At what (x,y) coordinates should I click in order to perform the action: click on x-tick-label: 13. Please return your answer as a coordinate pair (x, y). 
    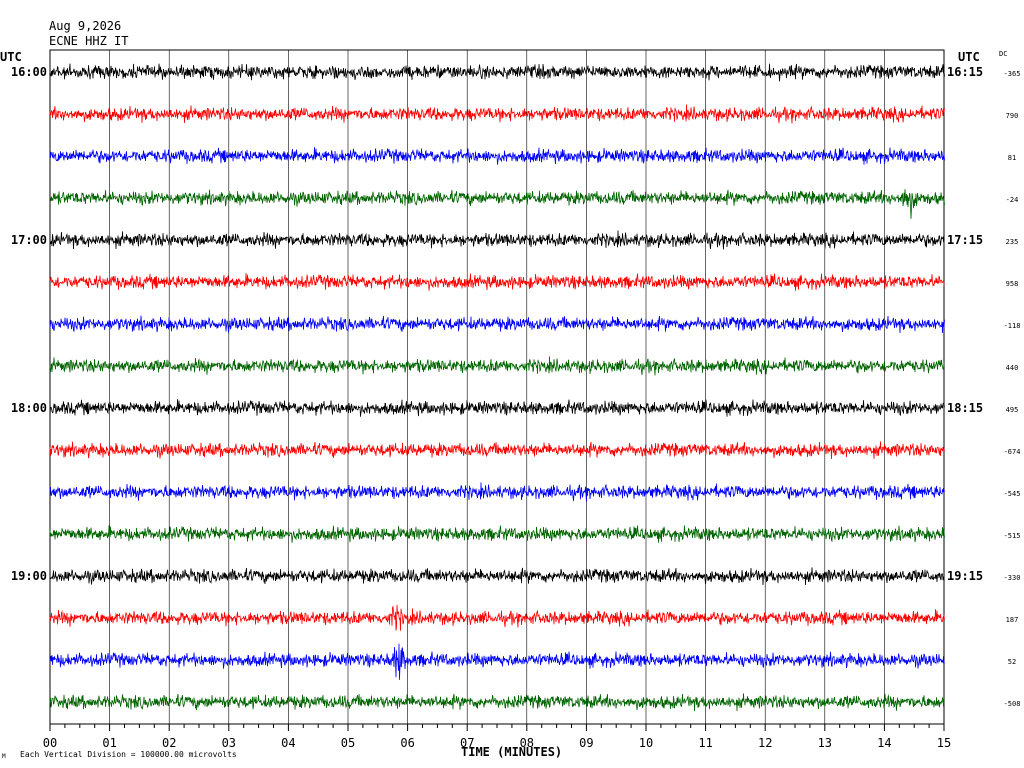
    Looking at the image, I should click on (825, 743).